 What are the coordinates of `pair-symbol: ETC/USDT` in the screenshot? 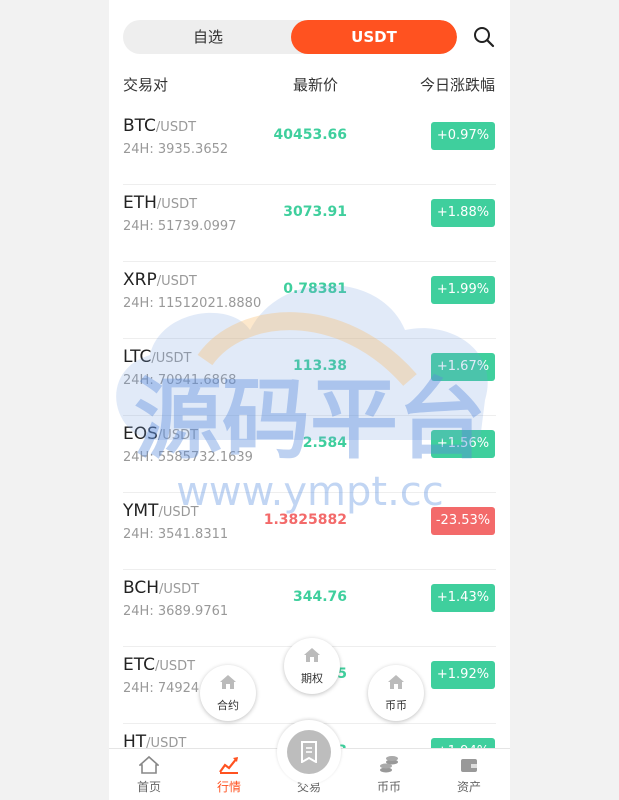 It's located at (159, 665).